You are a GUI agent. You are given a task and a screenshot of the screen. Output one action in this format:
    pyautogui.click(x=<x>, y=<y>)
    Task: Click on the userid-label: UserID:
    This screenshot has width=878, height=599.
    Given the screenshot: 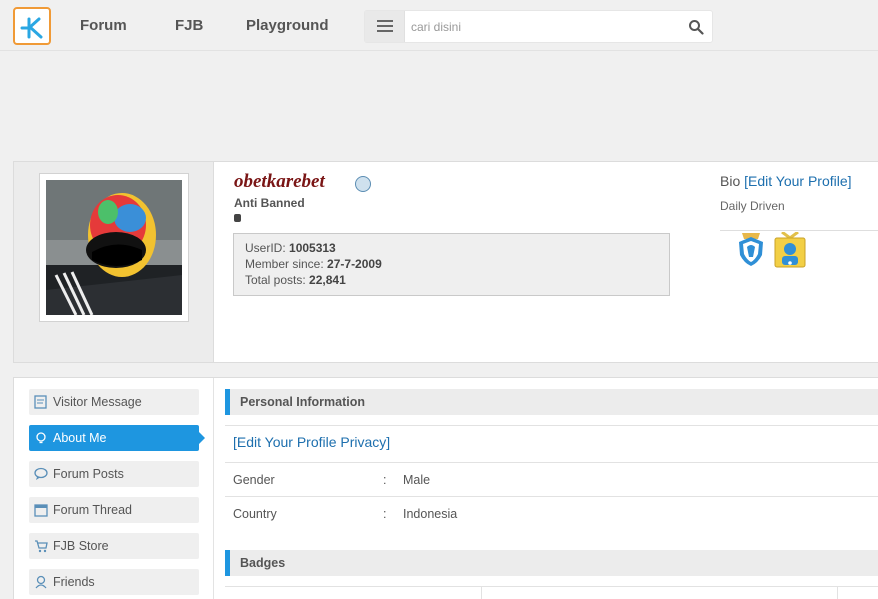 What is the action you would take?
    pyautogui.click(x=265, y=248)
    